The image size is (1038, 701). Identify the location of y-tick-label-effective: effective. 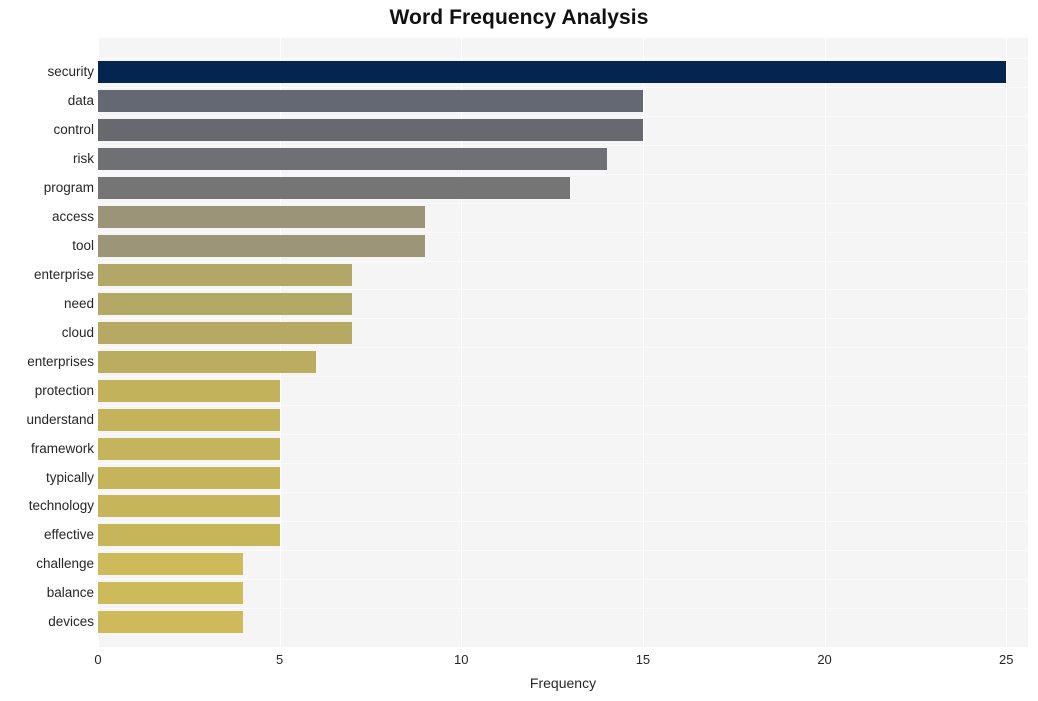
(68, 535).